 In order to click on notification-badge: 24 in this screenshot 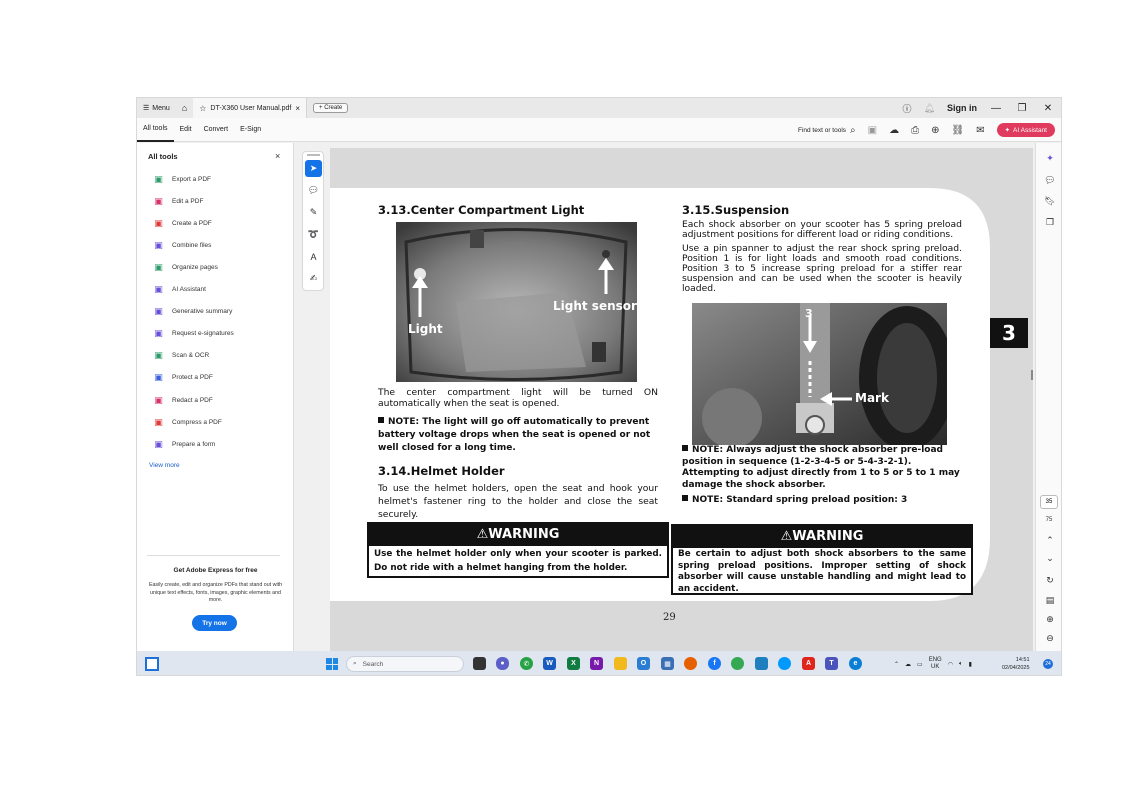, I will do `click(1048, 664)`.